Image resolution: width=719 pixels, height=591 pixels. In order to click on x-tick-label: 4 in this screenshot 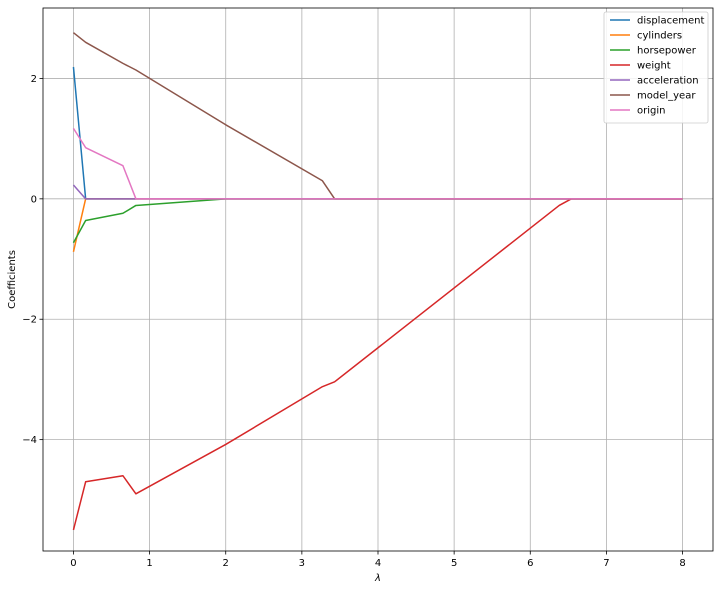, I will do `click(378, 563)`.